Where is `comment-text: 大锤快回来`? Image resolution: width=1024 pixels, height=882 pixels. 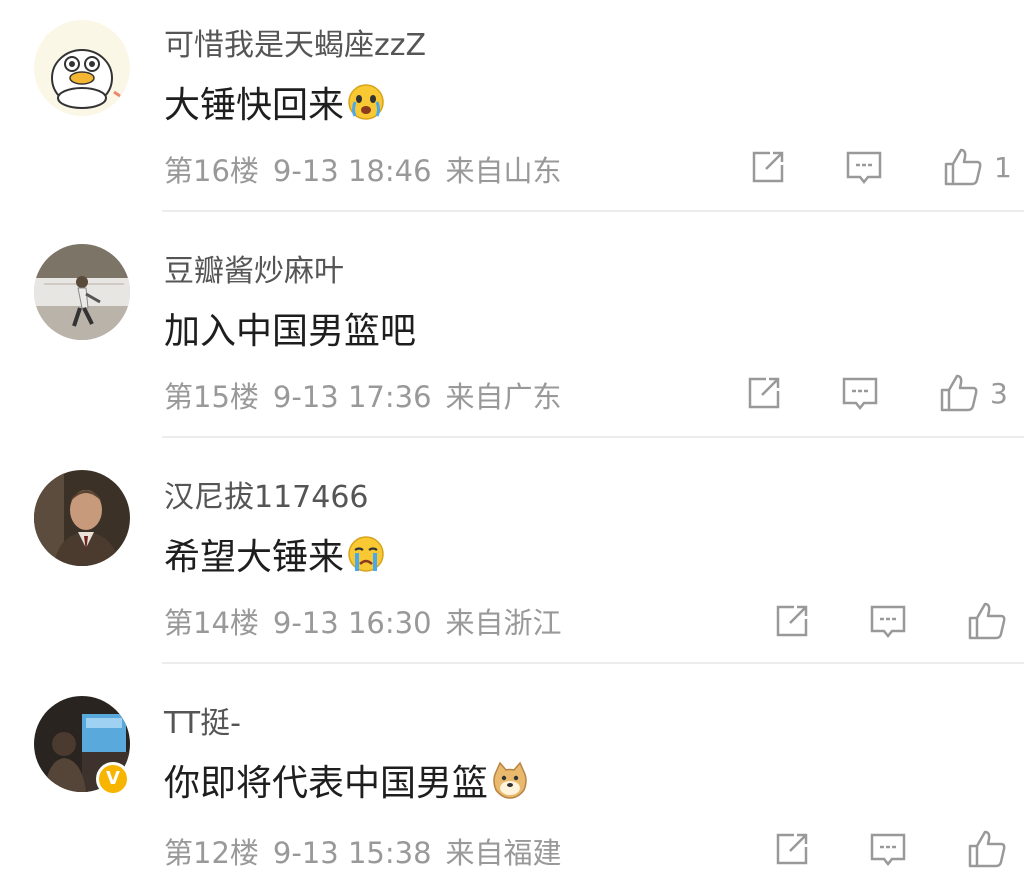 comment-text: 大锤快回来 is located at coordinates (275, 102).